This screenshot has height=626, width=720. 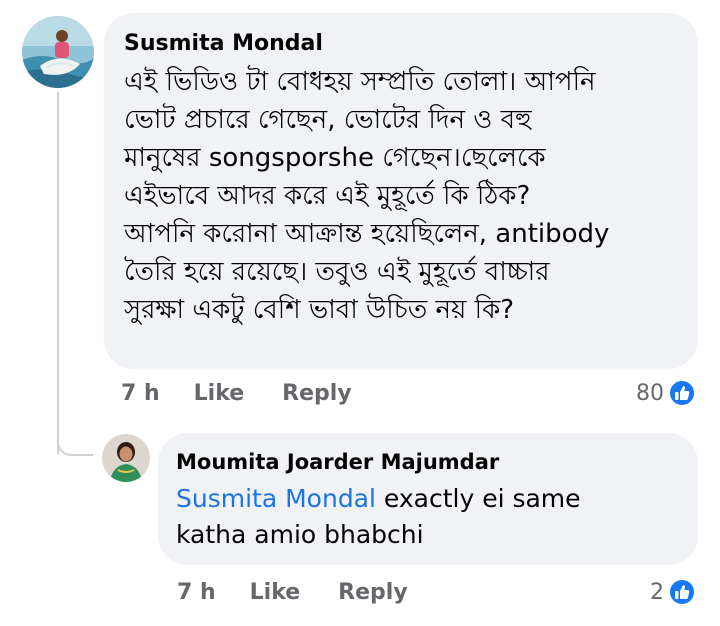 I want to click on reply-text-line: Susmita Mondal exactly ei same, so click(x=437, y=499).